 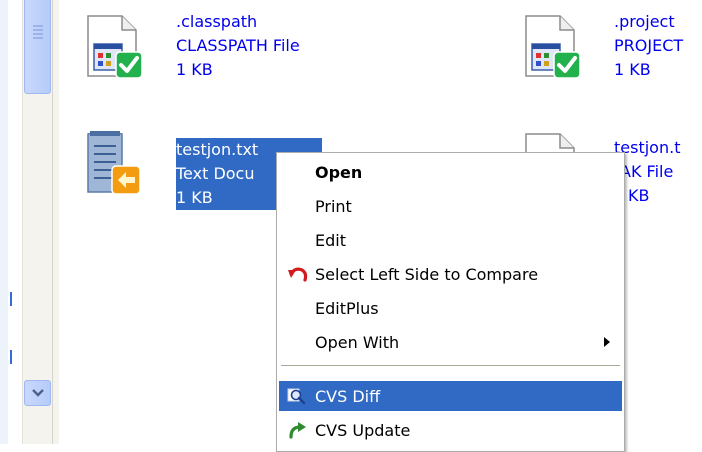 I want to click on menu-item-cvs-diff: CVS Diff, so click(x=450, y=396).